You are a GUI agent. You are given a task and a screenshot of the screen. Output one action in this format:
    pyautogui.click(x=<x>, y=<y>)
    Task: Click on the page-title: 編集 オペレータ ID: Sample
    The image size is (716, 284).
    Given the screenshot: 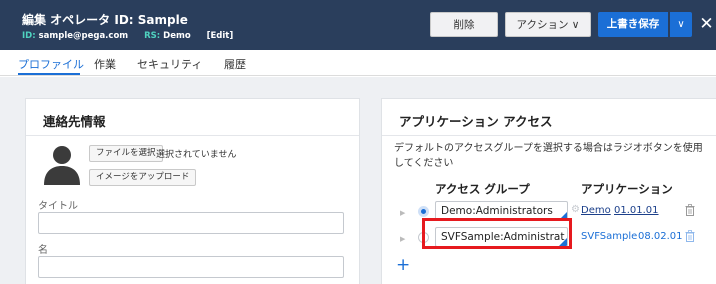 What is the action you would take?
    pyautogui.click(x=105, y=20)
    